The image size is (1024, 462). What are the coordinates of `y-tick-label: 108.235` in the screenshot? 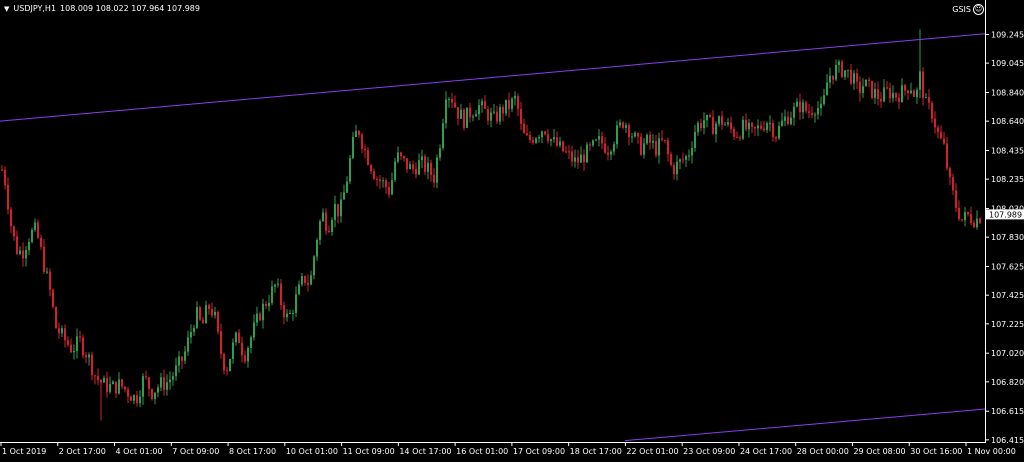 It's located at (1007, 179).